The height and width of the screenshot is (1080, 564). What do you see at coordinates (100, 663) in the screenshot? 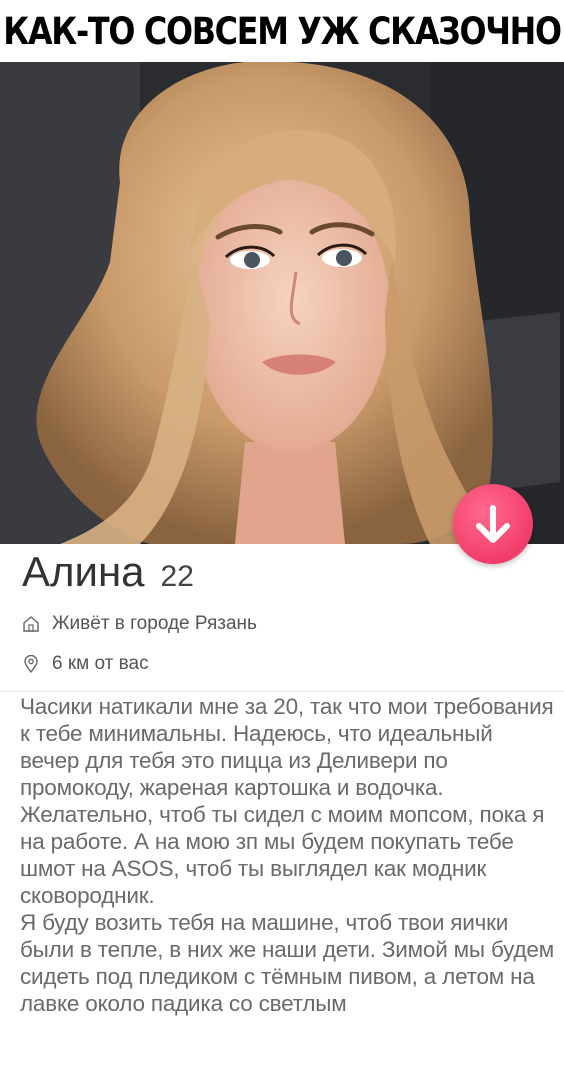
I see `distance-label: 6 км от вас` at bounding box center [100, 663].